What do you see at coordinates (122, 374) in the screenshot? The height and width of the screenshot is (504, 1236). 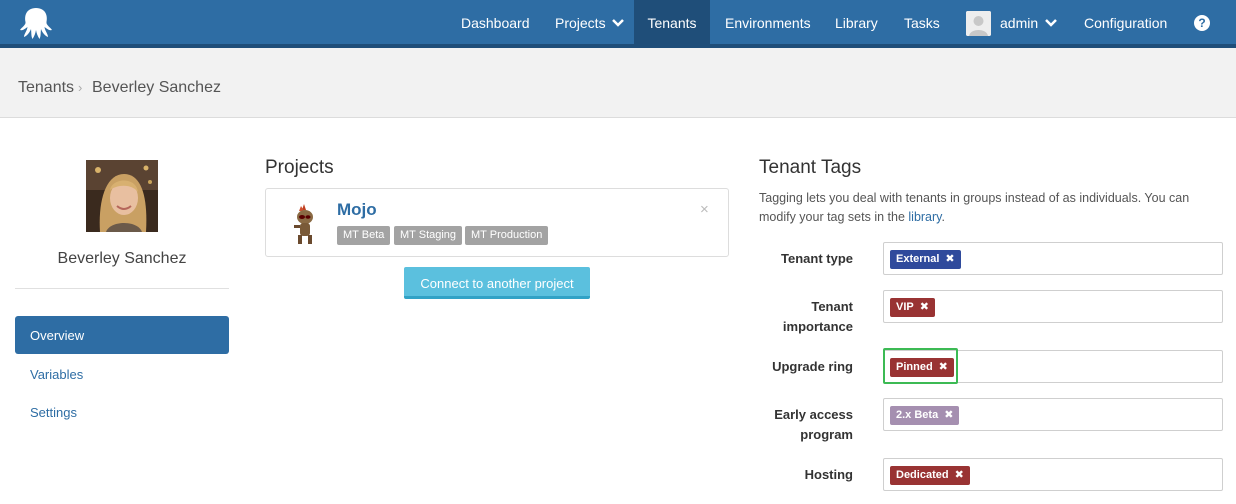 I see `sidebar-item-variables: Variables` at bounding box center [122, 374].